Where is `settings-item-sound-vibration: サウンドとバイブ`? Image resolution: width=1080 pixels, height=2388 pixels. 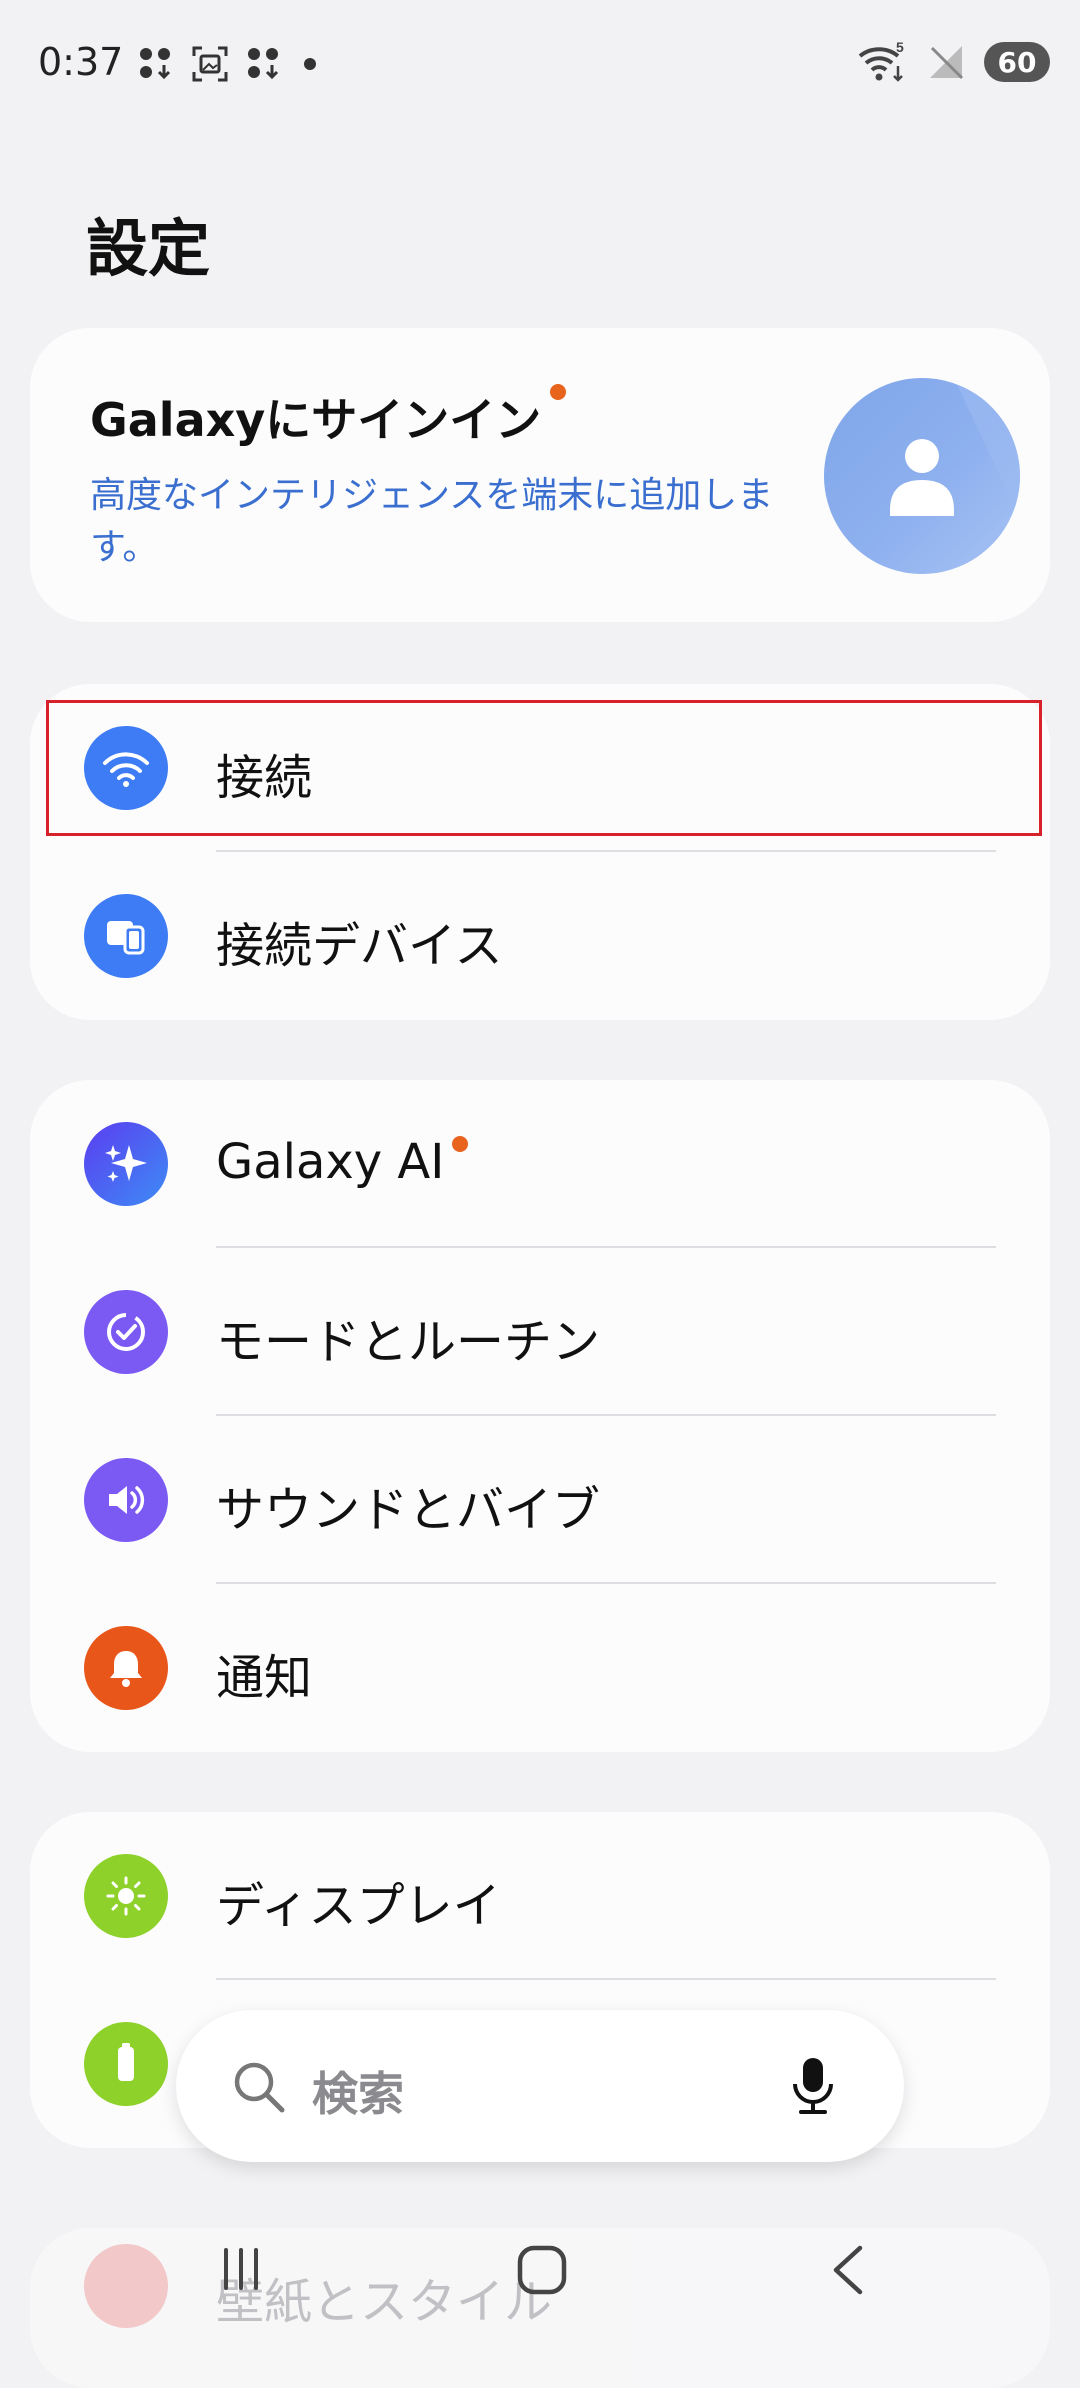
settings-item-sound-vibration: サウンドとバイブ is located at coordinates (540, 1500).